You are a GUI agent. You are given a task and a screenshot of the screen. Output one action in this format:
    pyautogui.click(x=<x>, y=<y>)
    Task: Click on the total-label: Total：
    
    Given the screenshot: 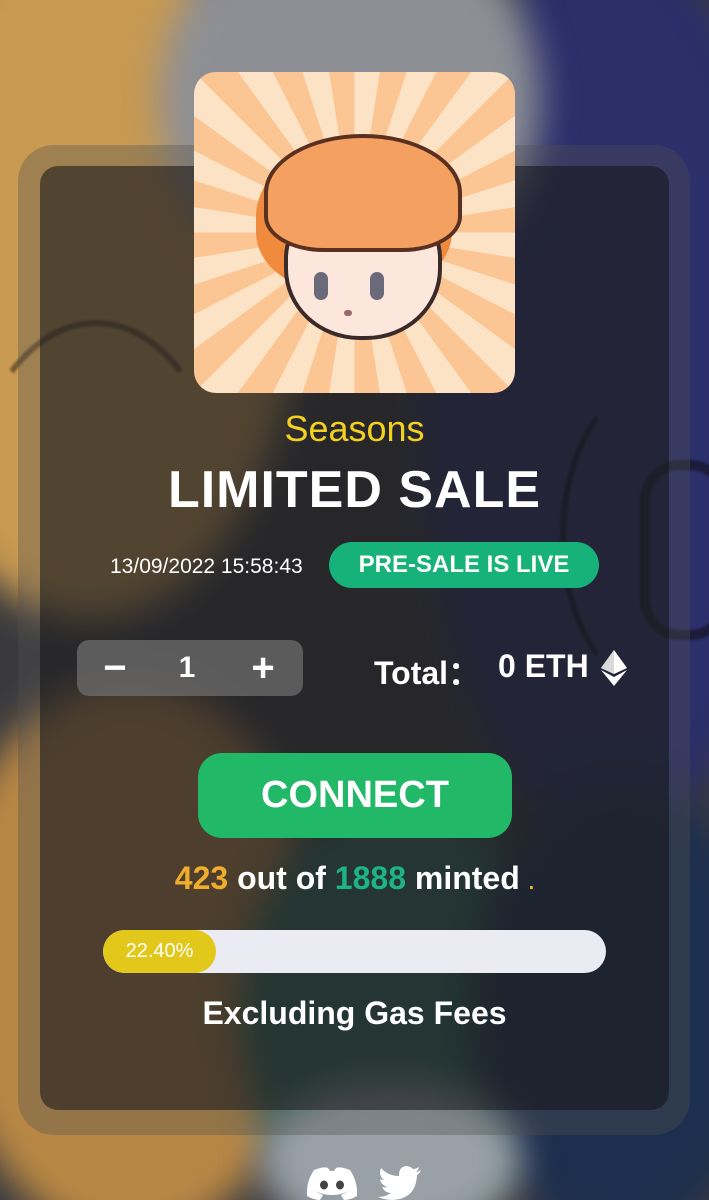 What is the action you would take?
    pyautogui.click(x=427, y=673)
    